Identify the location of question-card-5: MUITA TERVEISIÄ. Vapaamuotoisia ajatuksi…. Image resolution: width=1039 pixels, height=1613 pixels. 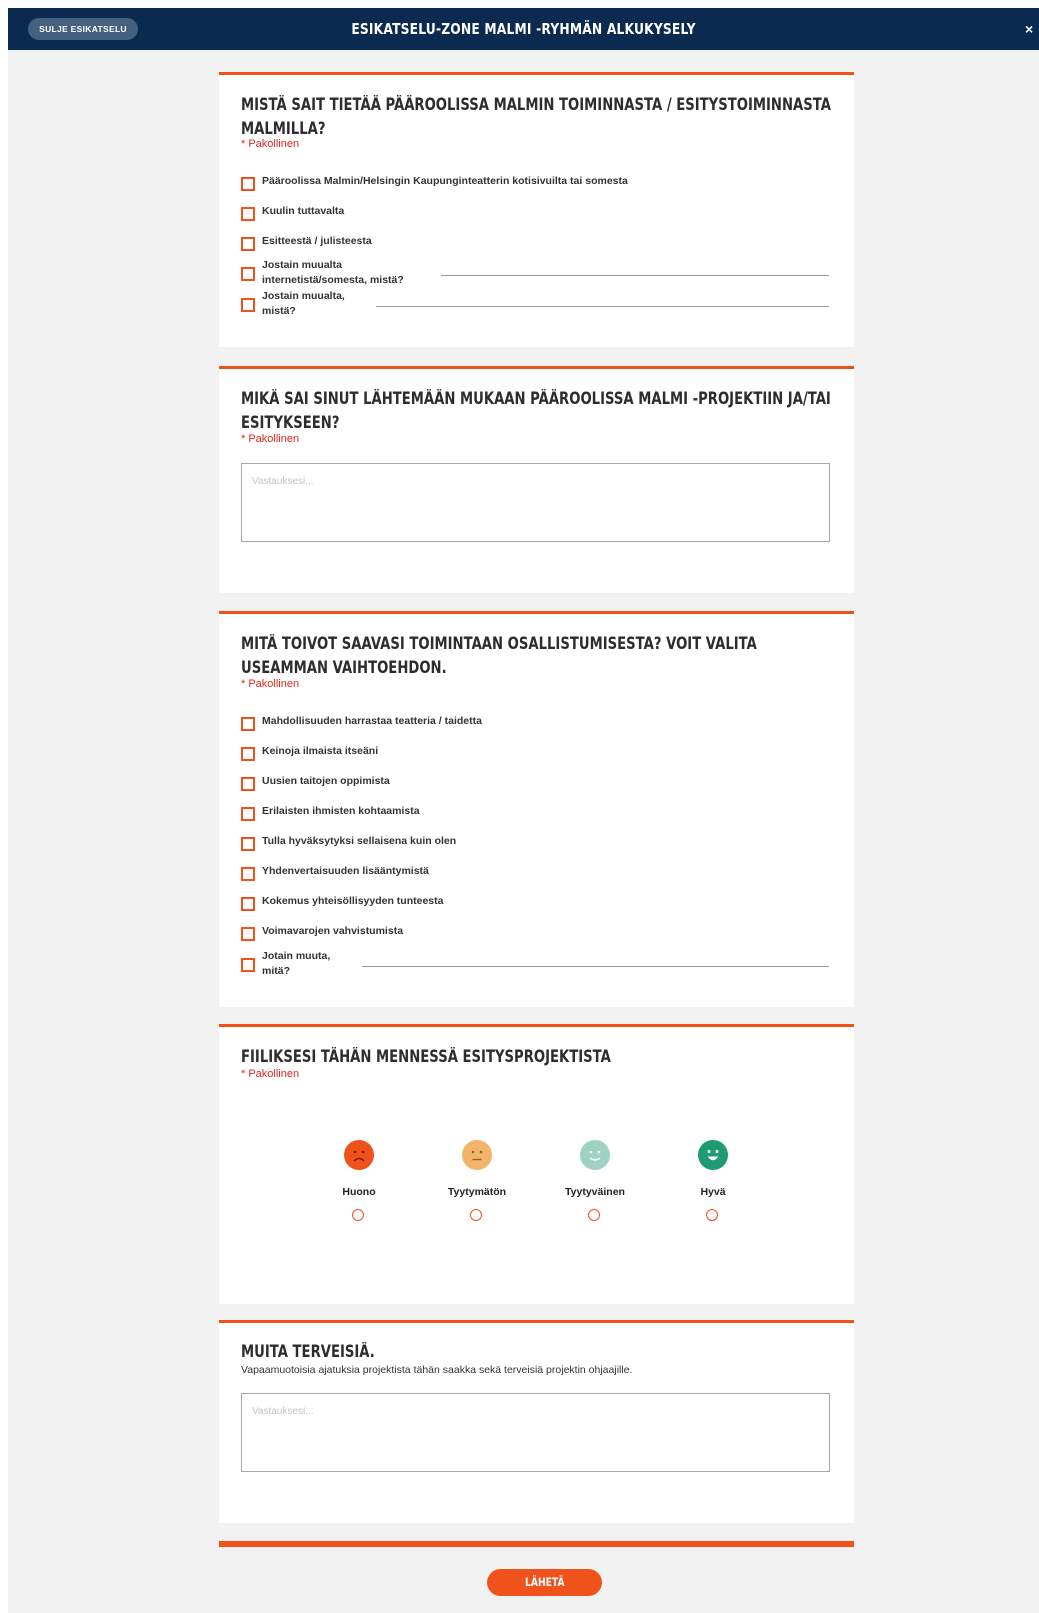
(536, 1421).